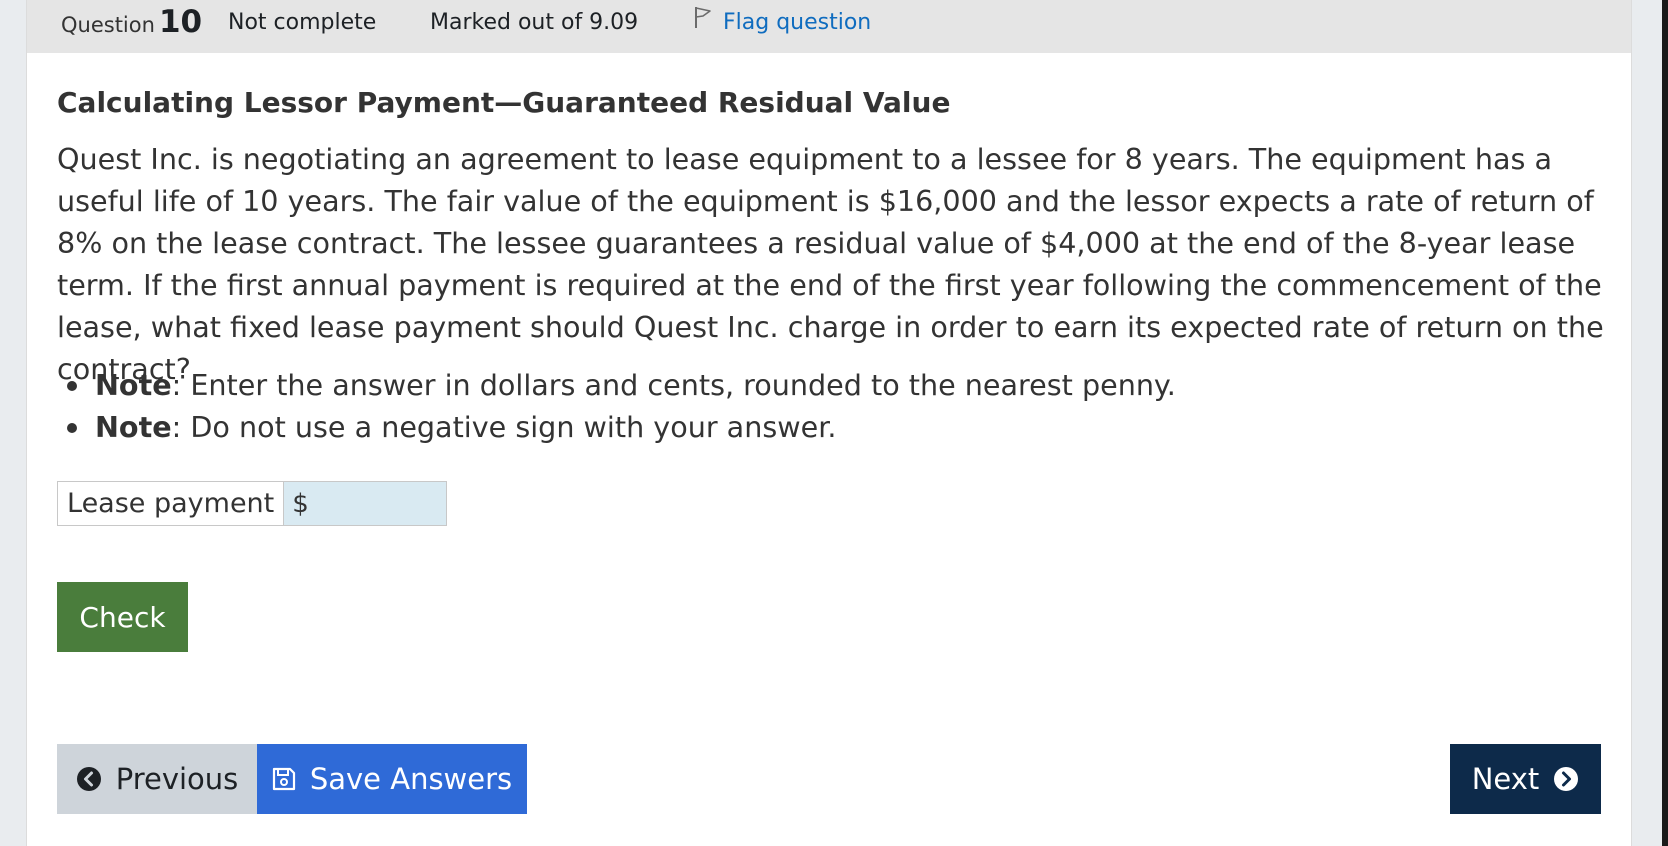 The image size is (1668, 846). Describe the element at coordinates (108, 25) in the screenshot. I see `question-label: Question` at that location.